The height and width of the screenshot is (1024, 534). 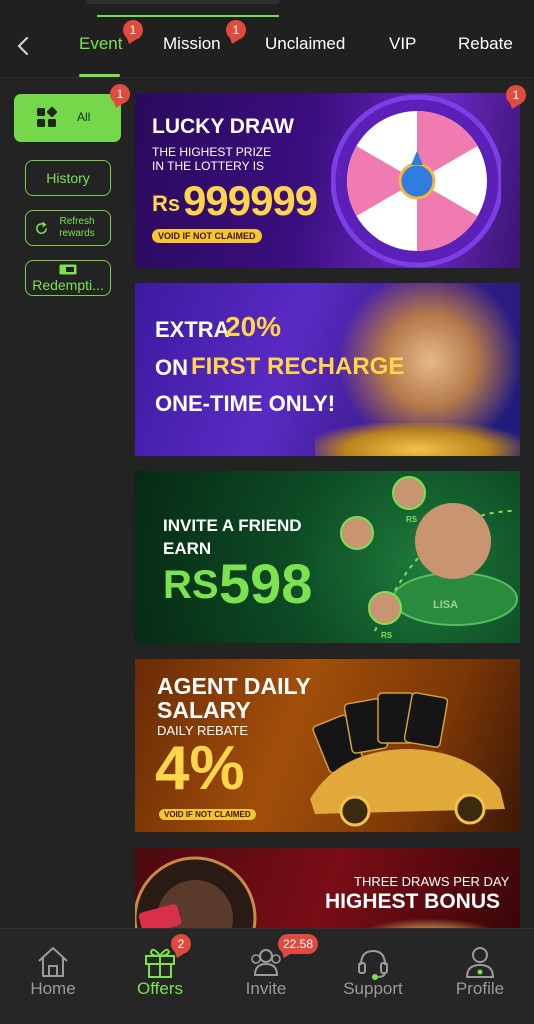 I want to click on nav-offers-label: Offers, so click(x=160, y=988).